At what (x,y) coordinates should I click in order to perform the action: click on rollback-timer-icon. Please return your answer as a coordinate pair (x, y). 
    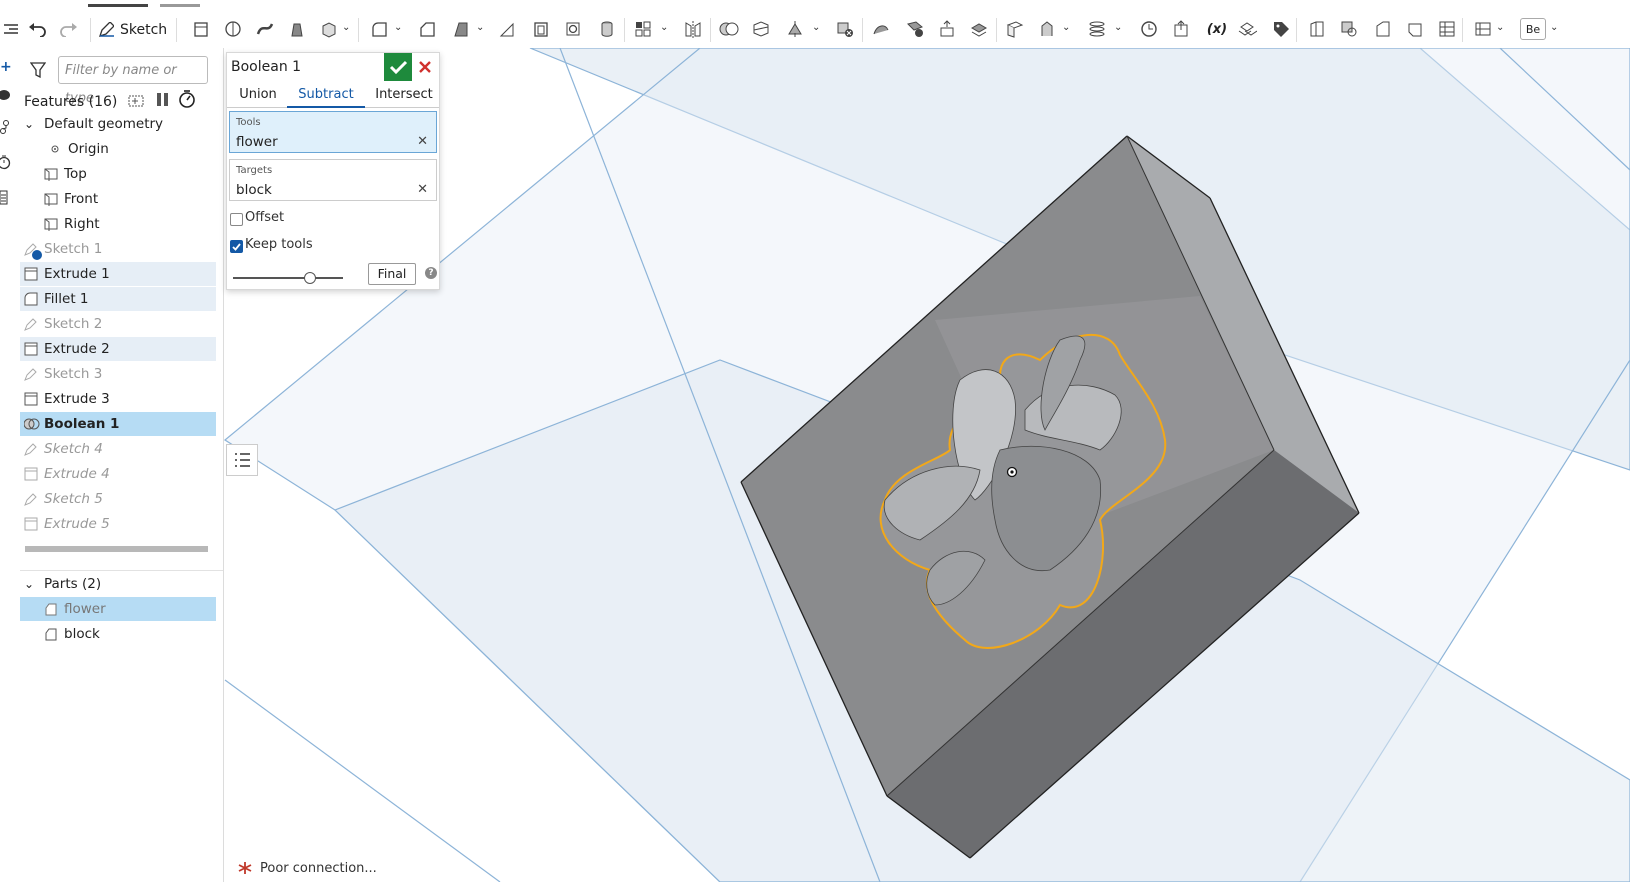
    Looking at the image, I should click on (187, 101).